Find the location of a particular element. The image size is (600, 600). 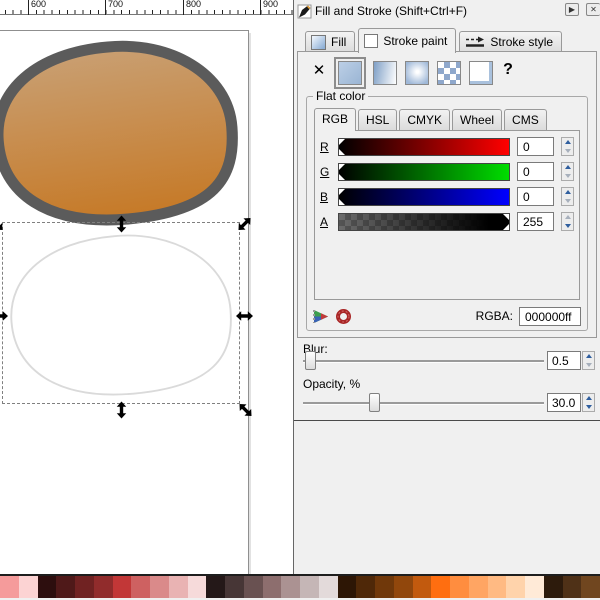

flat-color-button is located at coordinates (350, 73).